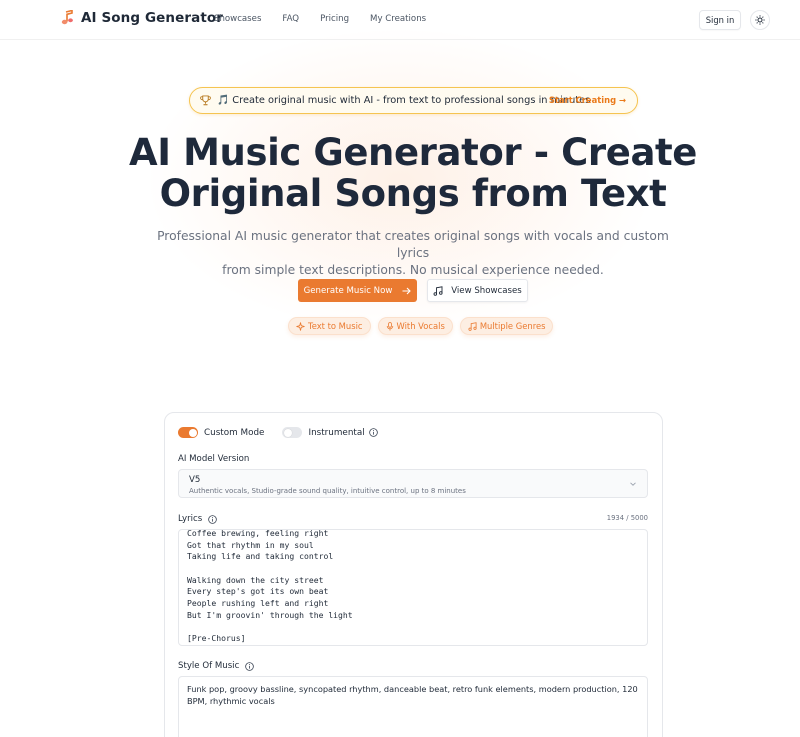 The width and height of the screenshot is (800, 737). What do you see at coordinates (587, 100) in the screenshot?
I see `start-creating-link: Start Creating →` at bounding box center [587, 100].